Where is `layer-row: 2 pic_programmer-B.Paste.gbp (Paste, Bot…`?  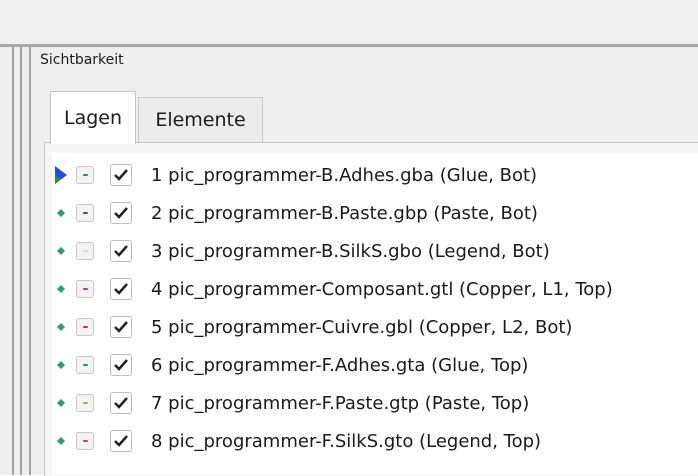
layer-row: 2 pic_programmer-B.Paste.gbp (Paste, Bot… is located at coordinates (375, 213).